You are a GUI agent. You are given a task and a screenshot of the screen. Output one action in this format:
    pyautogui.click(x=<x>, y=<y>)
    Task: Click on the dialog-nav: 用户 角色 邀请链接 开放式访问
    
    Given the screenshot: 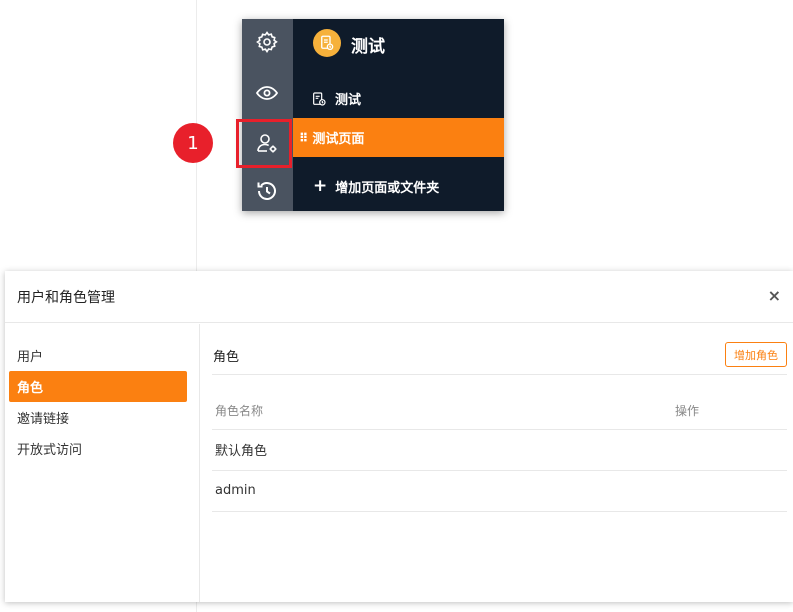 What is the action you would take?
    pyautogui.click(x=102, y=463)
    